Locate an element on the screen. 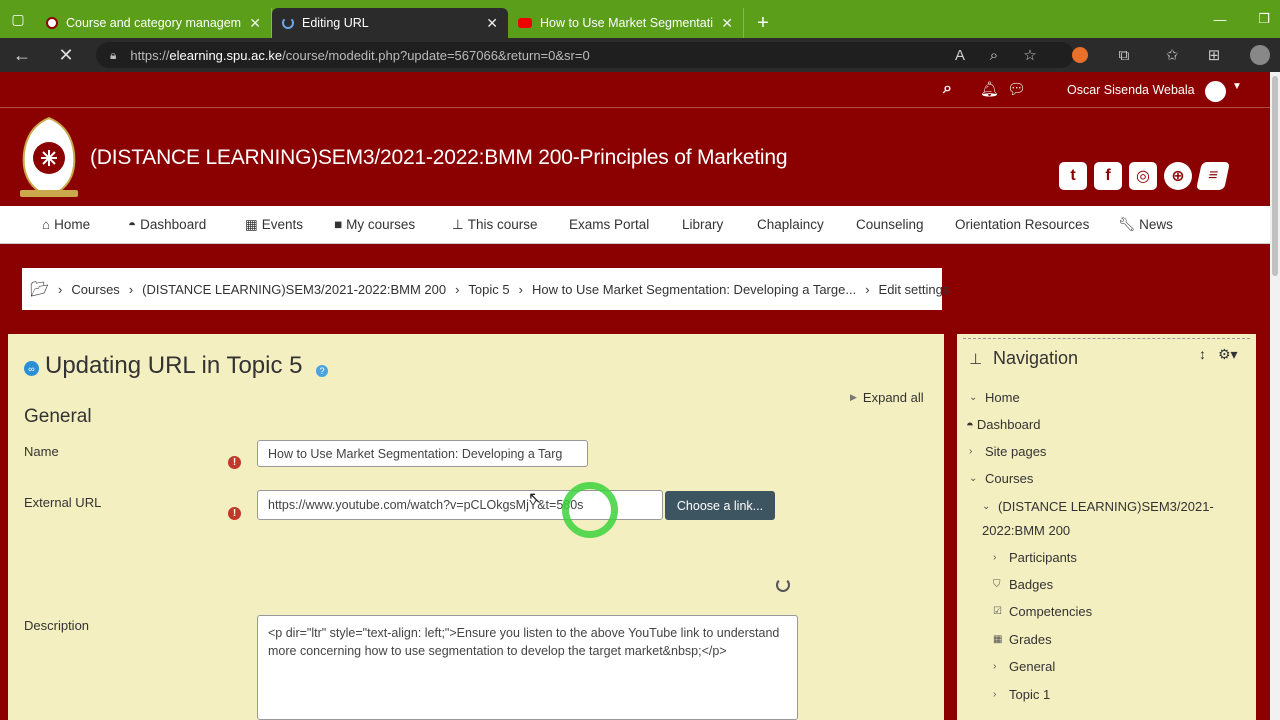 The width and height of the screenshot is (1280, 720). minimize-icon: — is located at coordinates (1220, 19).